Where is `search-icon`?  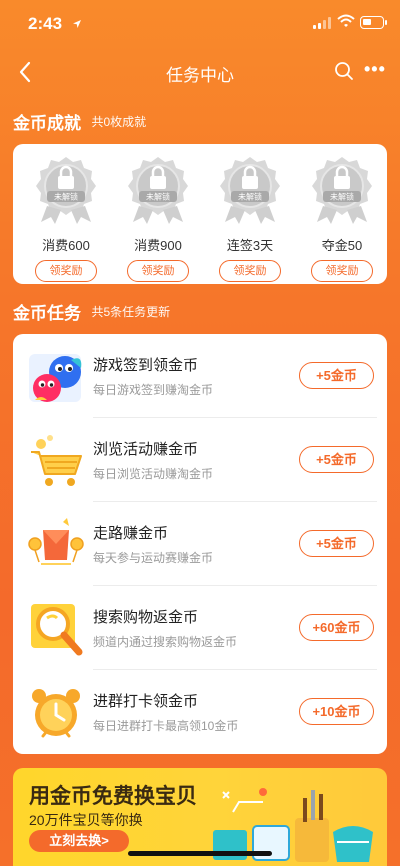 search-icon is located at coordinates (344, 71).